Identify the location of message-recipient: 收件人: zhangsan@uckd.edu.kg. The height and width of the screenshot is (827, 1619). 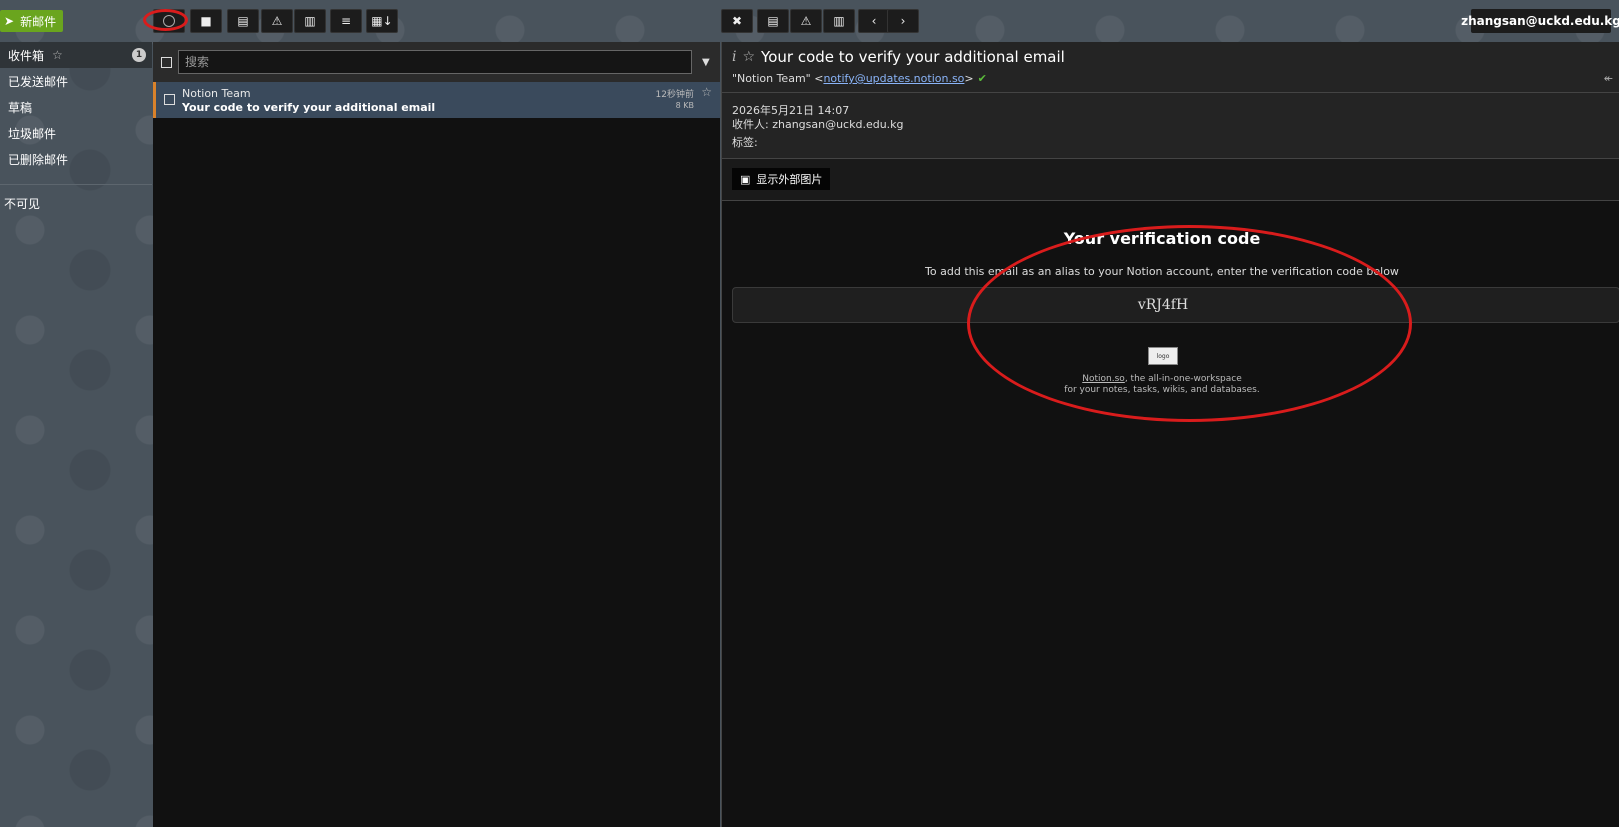
(818, 124).